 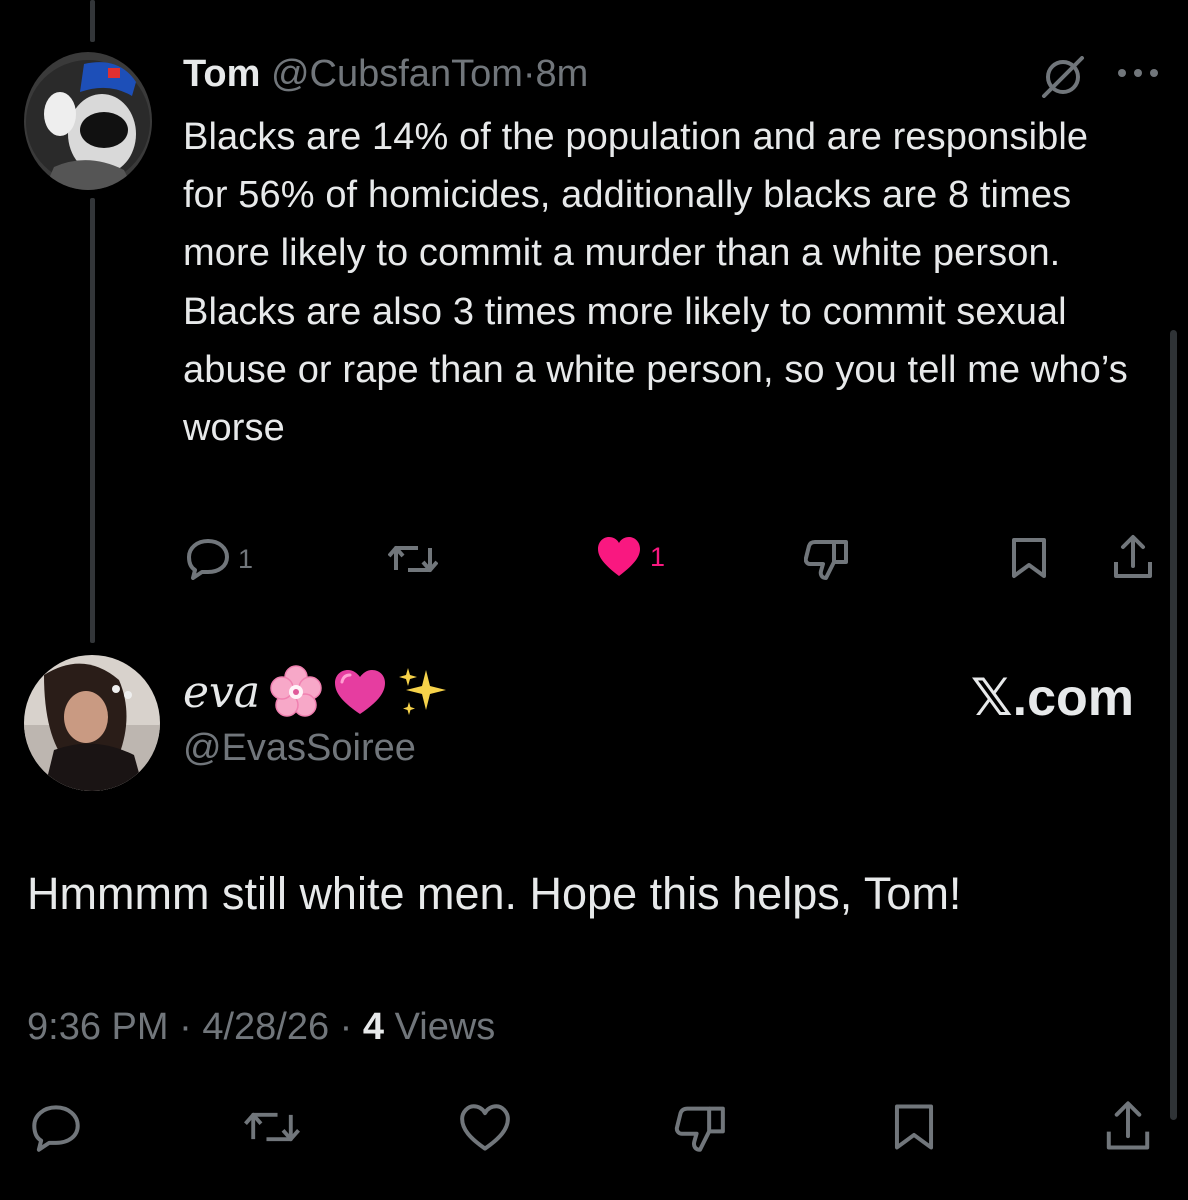 What do you see at coordinates (92, 723) in the screenshot?
I see `avatar-eva` at bounding box center [92, 723].